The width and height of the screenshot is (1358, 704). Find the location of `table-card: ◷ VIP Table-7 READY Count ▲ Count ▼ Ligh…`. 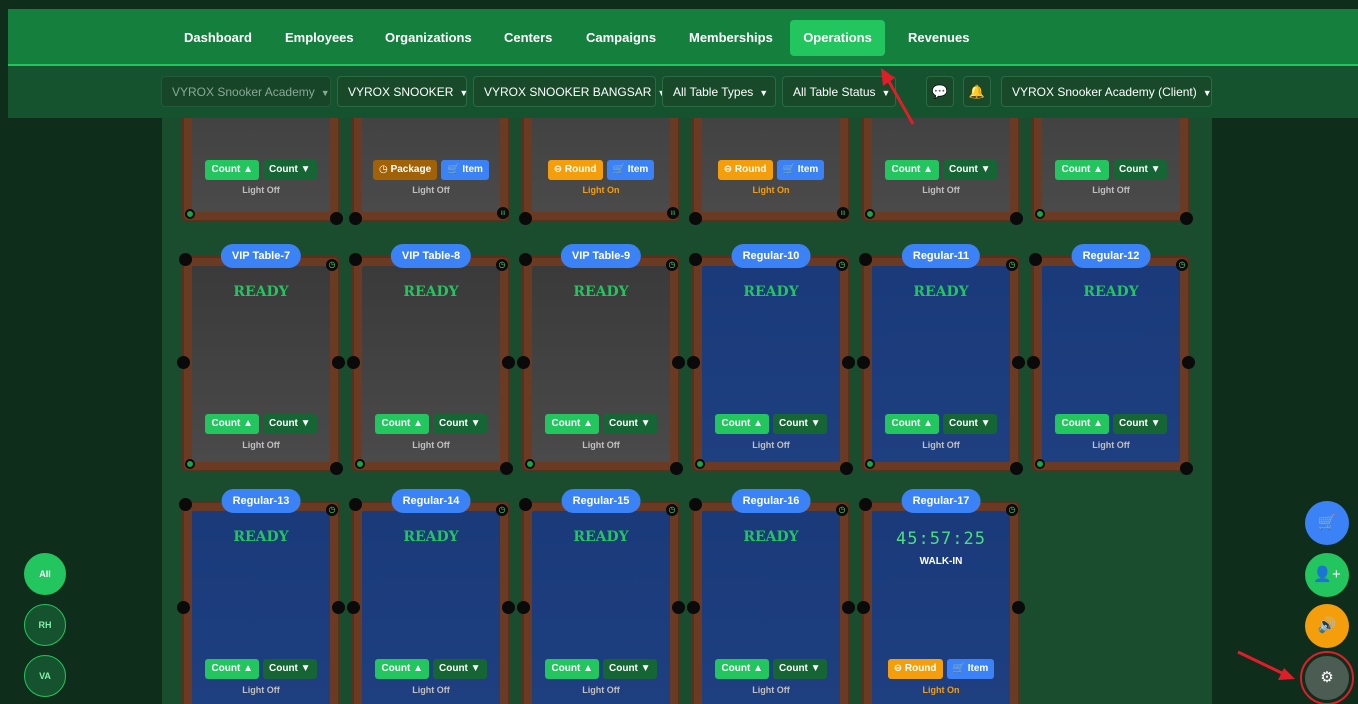

table-card: ◷ VIP Table-7 READY Count ▲ Count ▼ Ligh… is located at coordinates (261, 359).